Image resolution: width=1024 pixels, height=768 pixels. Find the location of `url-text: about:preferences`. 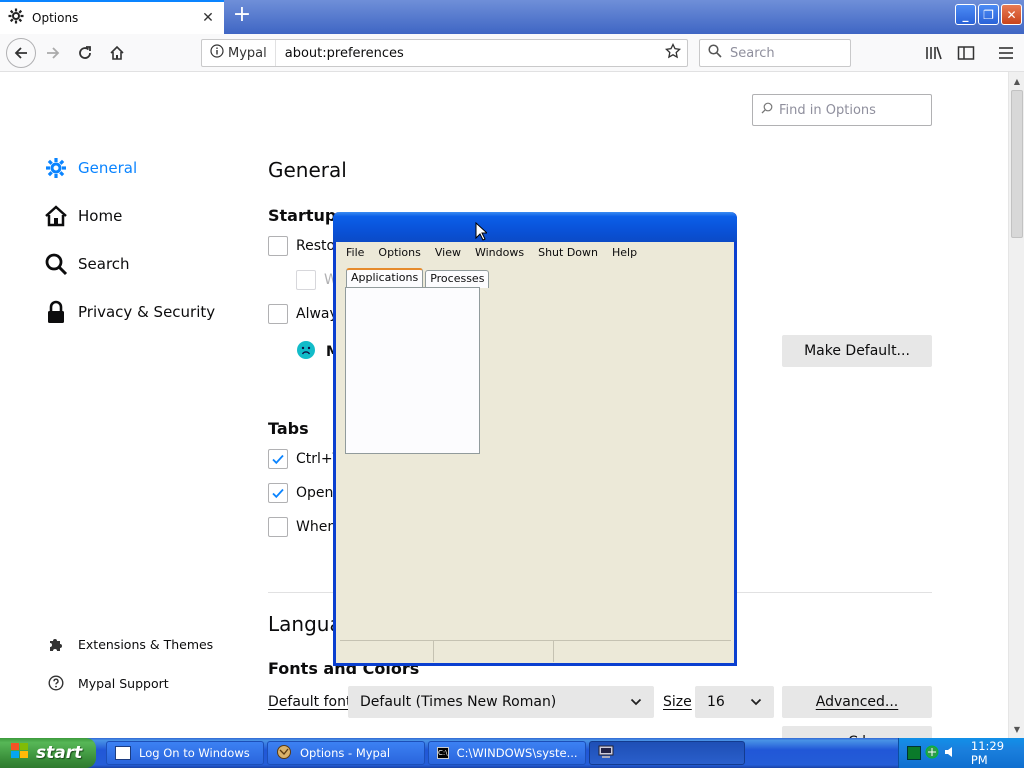

url-text: about:preferences is located at coordinates (467, 53).